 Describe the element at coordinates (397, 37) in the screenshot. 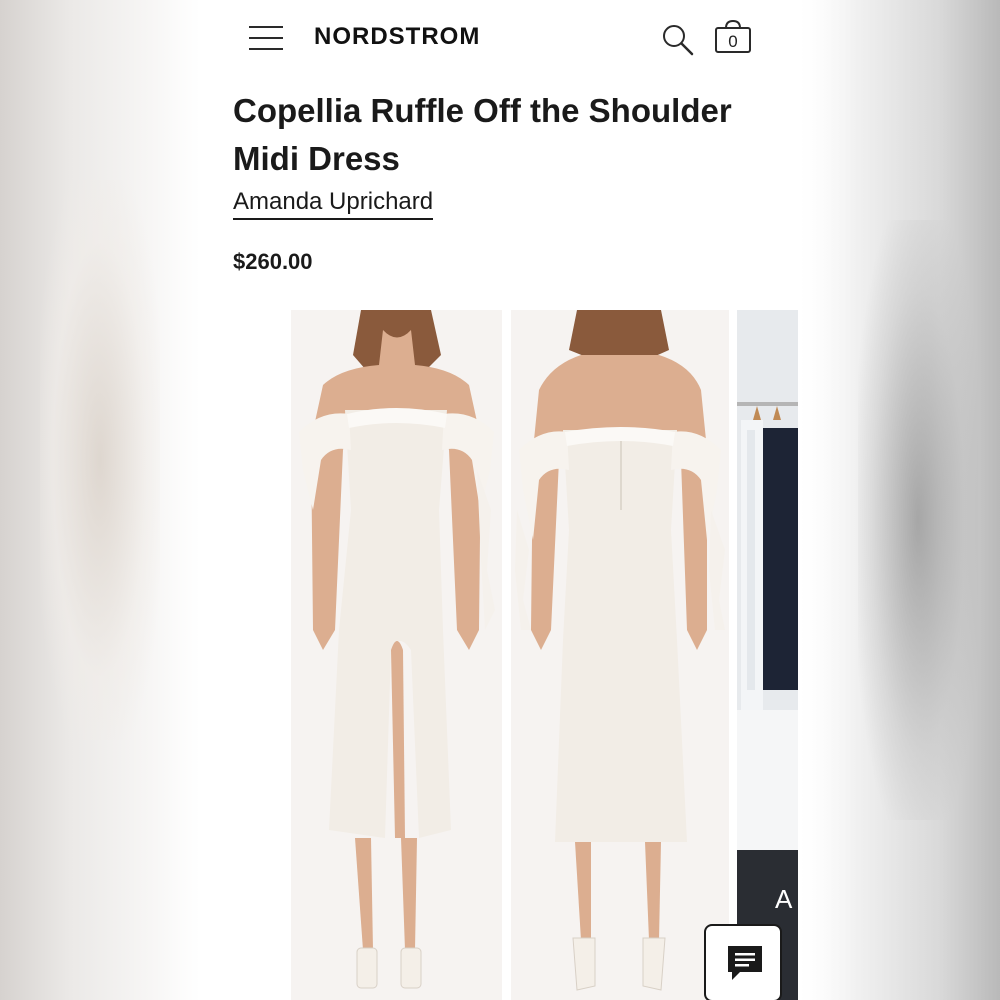

I see `nordstrom-logo: NORDSTROM` at that location.